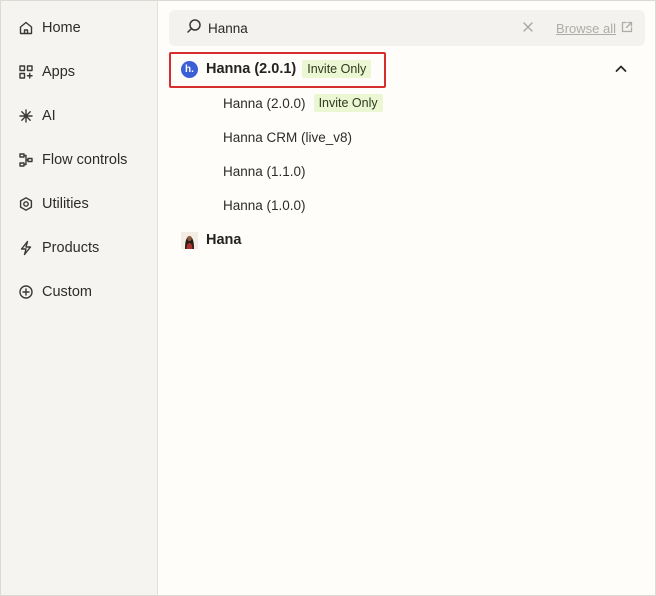  I want to click on home-icon, so click(26, 28).